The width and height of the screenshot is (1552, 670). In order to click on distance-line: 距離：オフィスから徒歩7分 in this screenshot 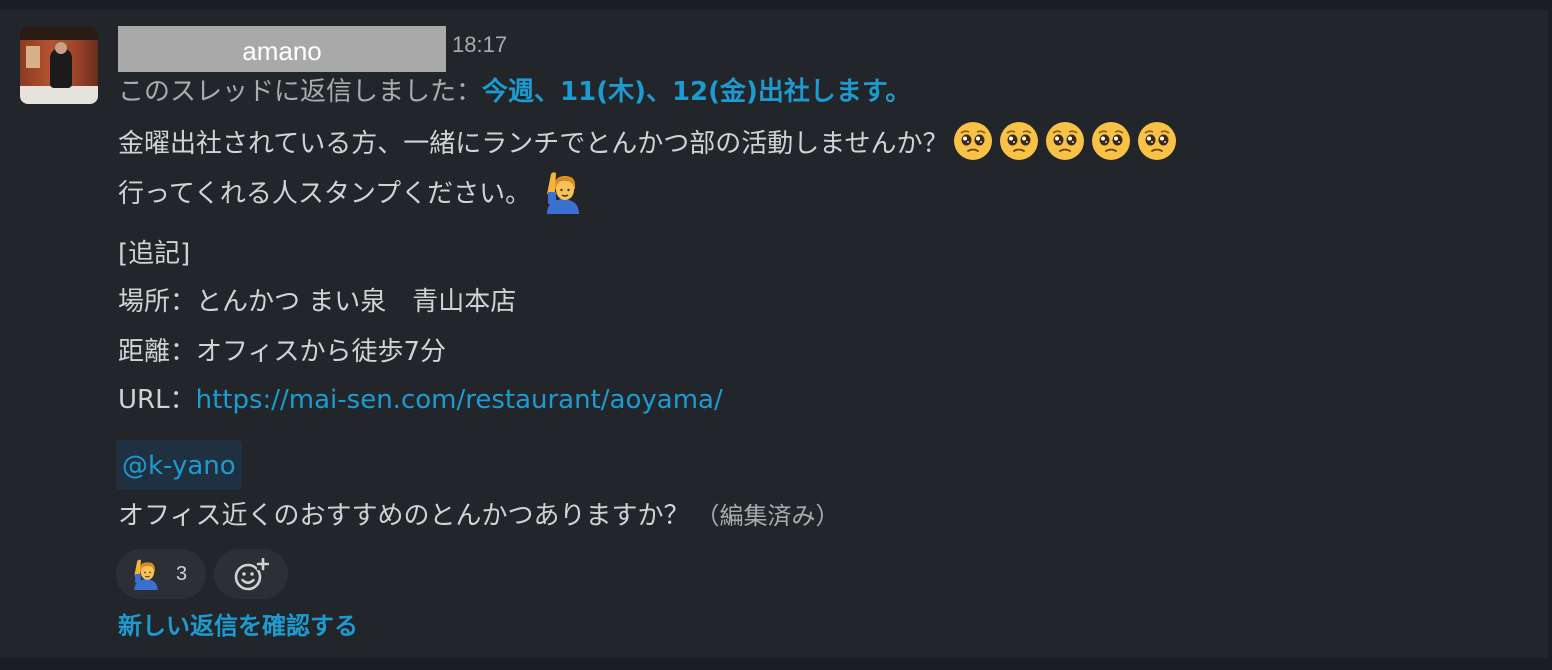, I will do `click(282, 352)`.